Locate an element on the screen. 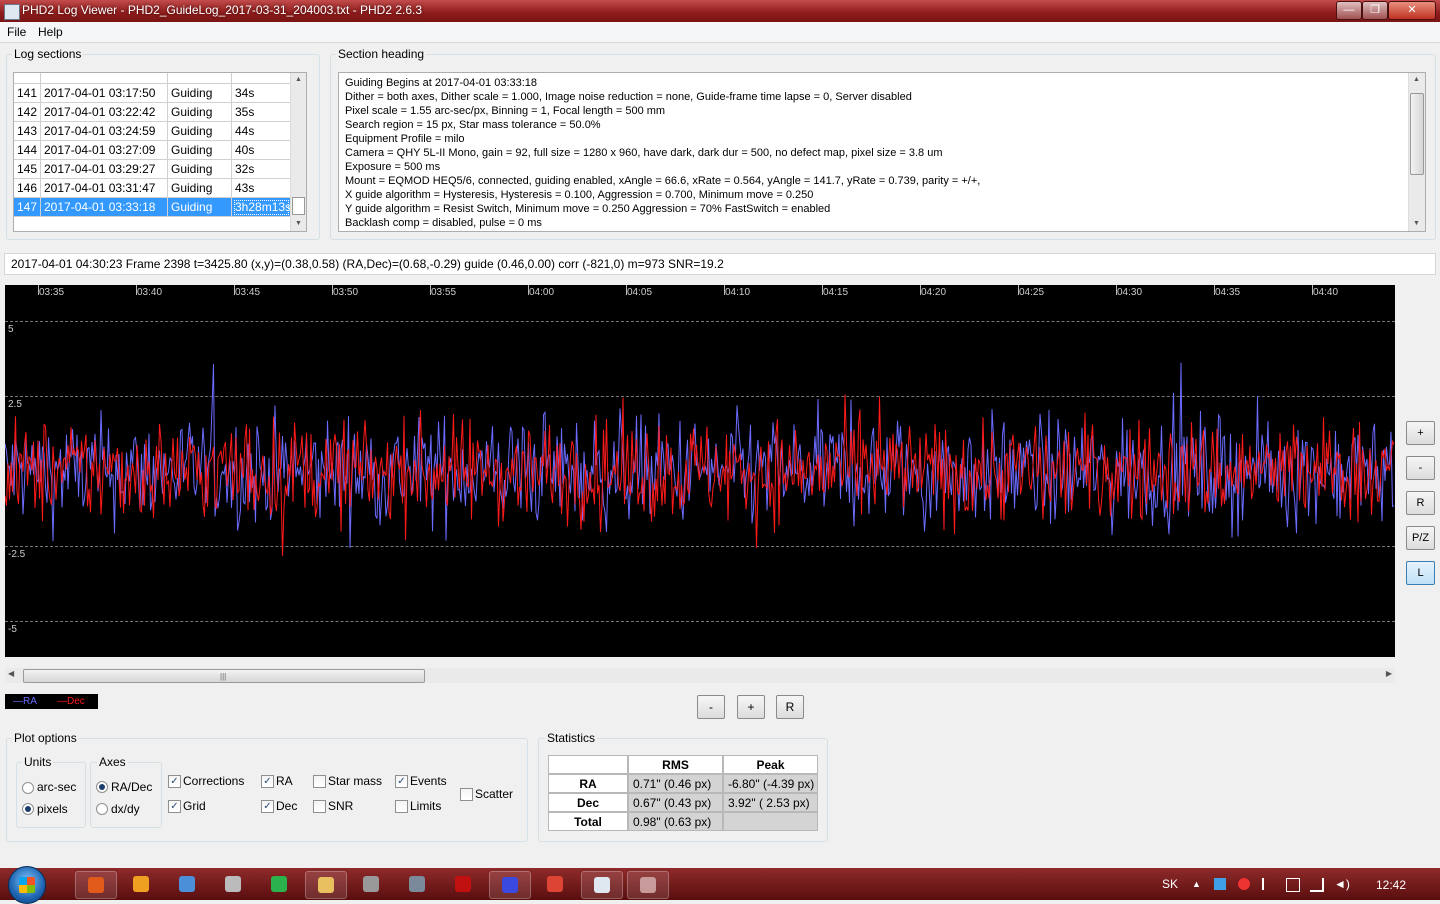 This screenshot has height=904, width=1440. stats-row-label: Total is located at coordinates (588, 821).